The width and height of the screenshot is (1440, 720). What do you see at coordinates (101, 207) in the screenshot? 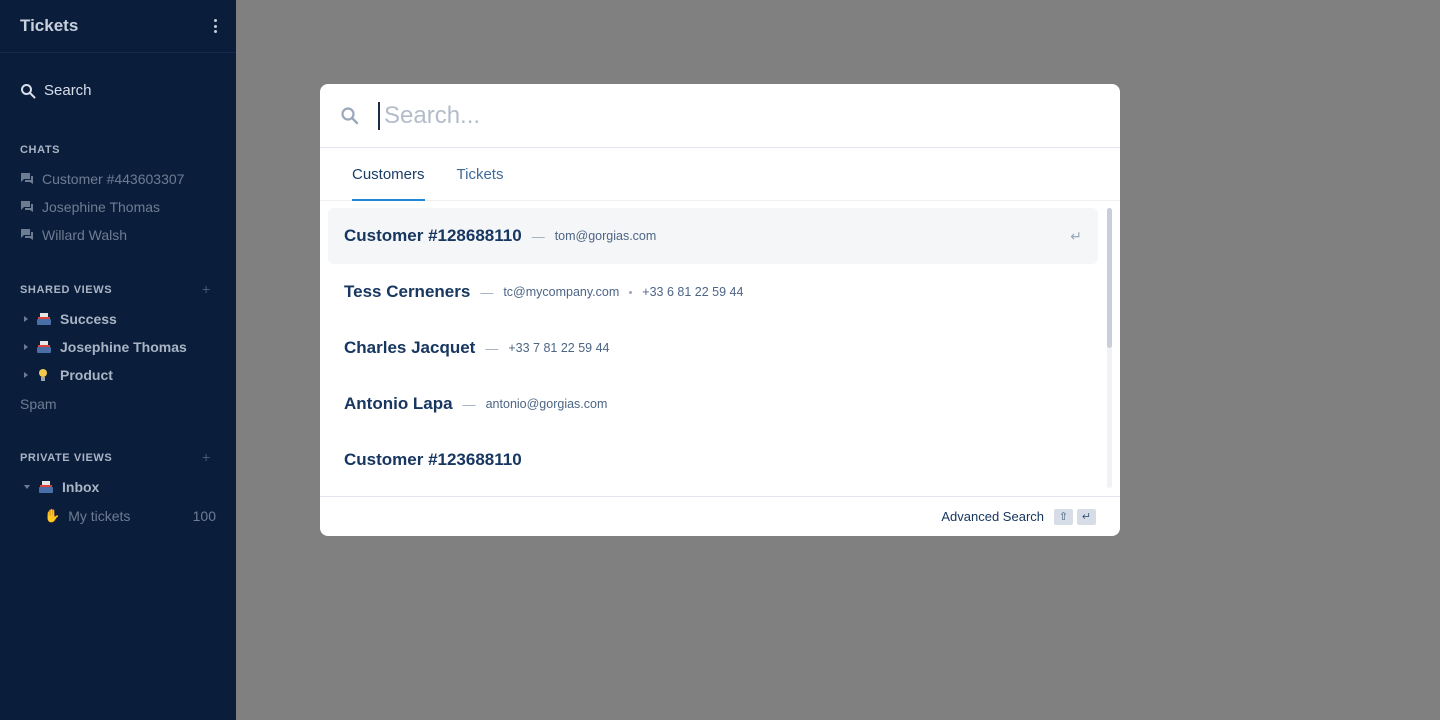
I see `chat-item-label: Josephine Thomas` at bounding box center [101, 207].